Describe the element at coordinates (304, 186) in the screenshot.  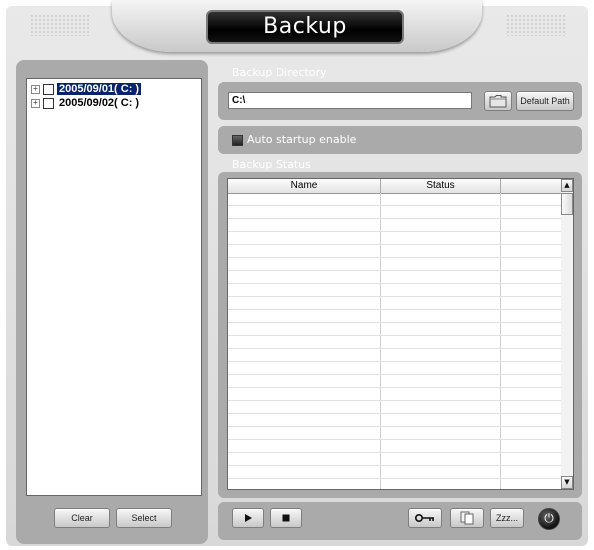
I see `column-header-name: Name` at that location.